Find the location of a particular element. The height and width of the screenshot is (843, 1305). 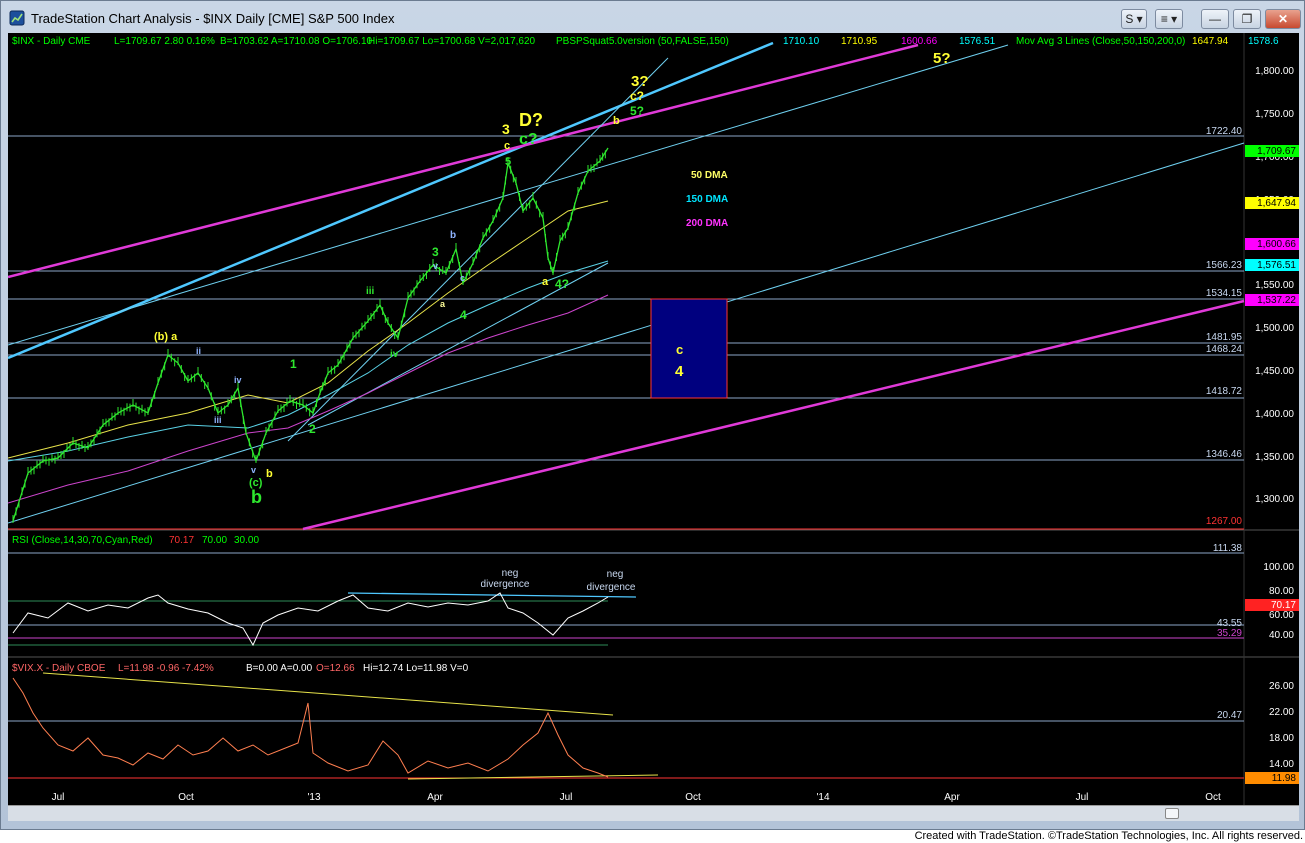

rsi-overbought: 70.00 is located at coordinates (214, 540).